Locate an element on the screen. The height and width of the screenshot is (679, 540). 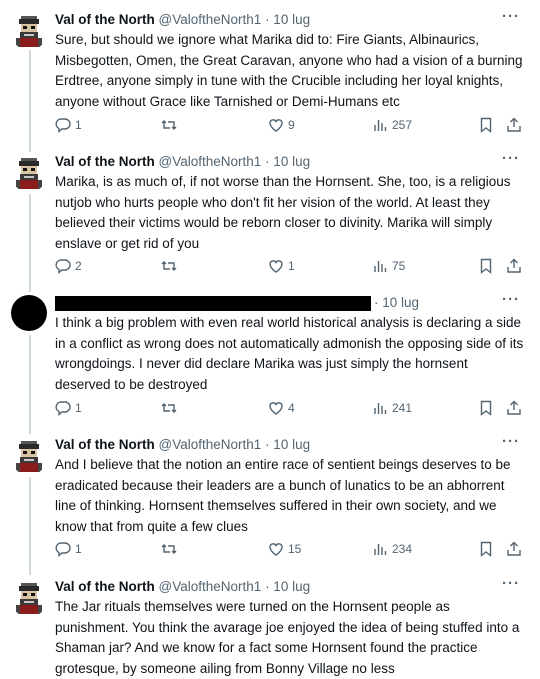
like-button: 9 is located at coordinates (281, 125).